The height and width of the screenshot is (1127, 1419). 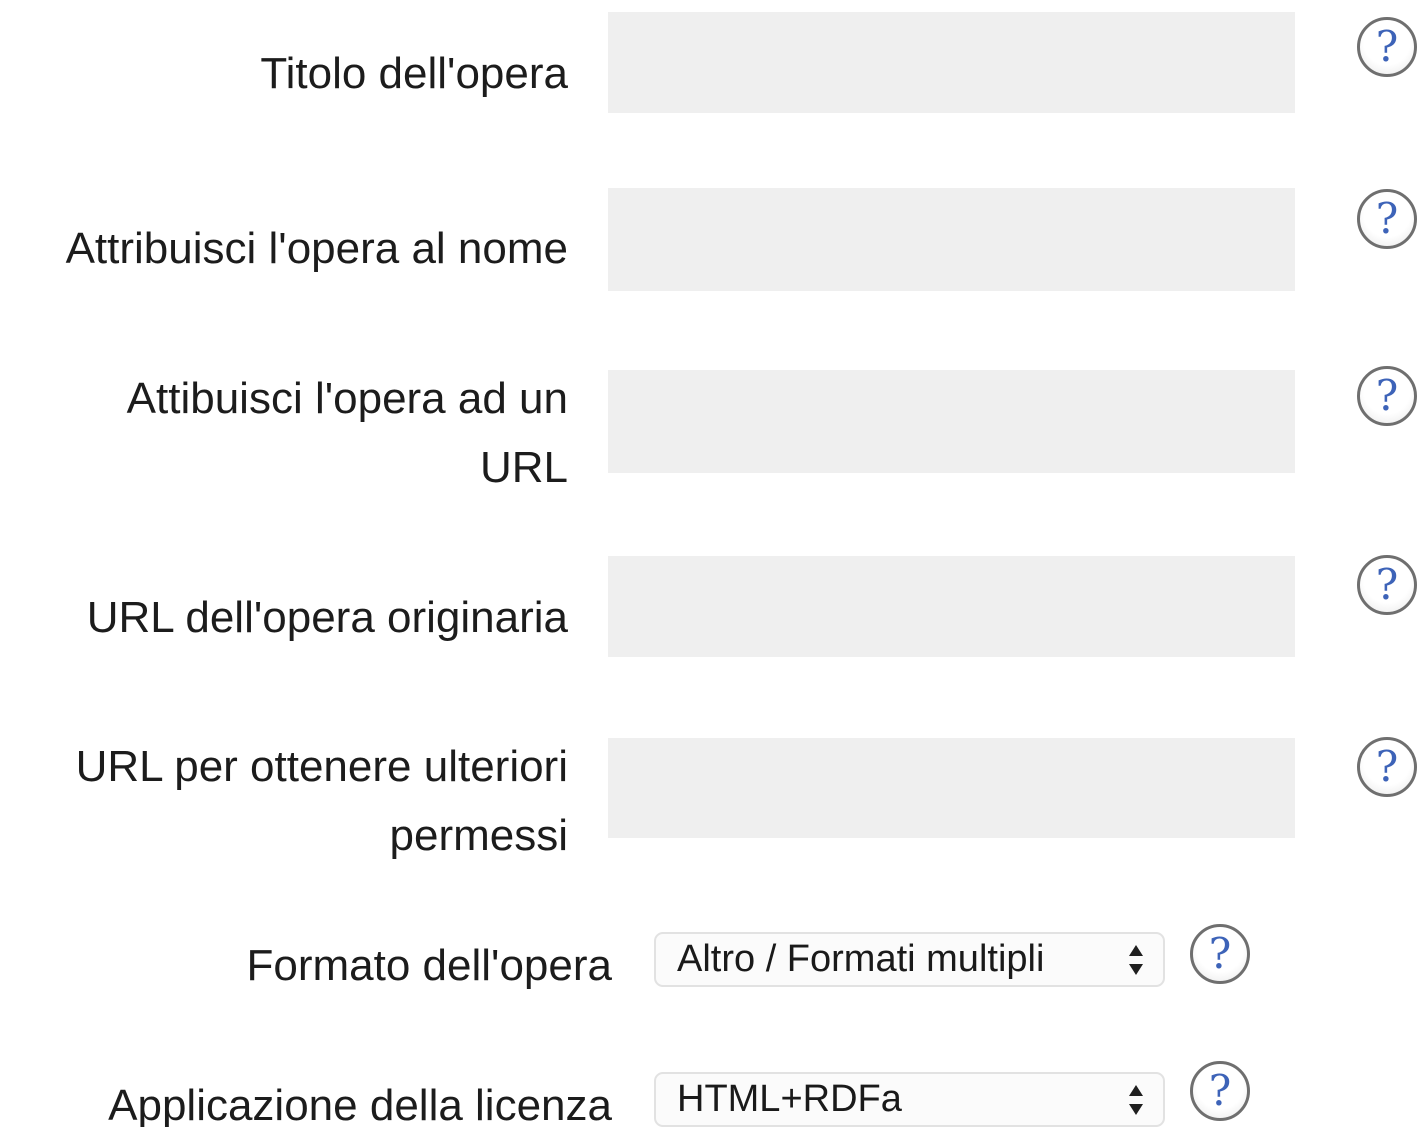 What do you see at coordinates (951, 239) in the screenshot?
I see `attribution-name-input` at bounding box center [951, 239].